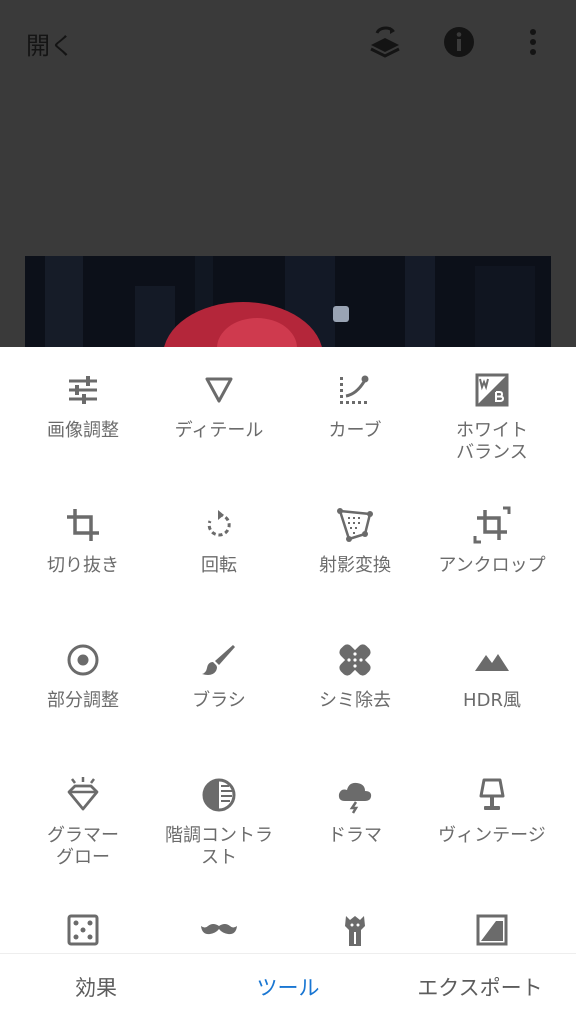 The height and width of the screenshot is (1025, 576). I want to click on tab-looks: 効果, so click(96, 987).